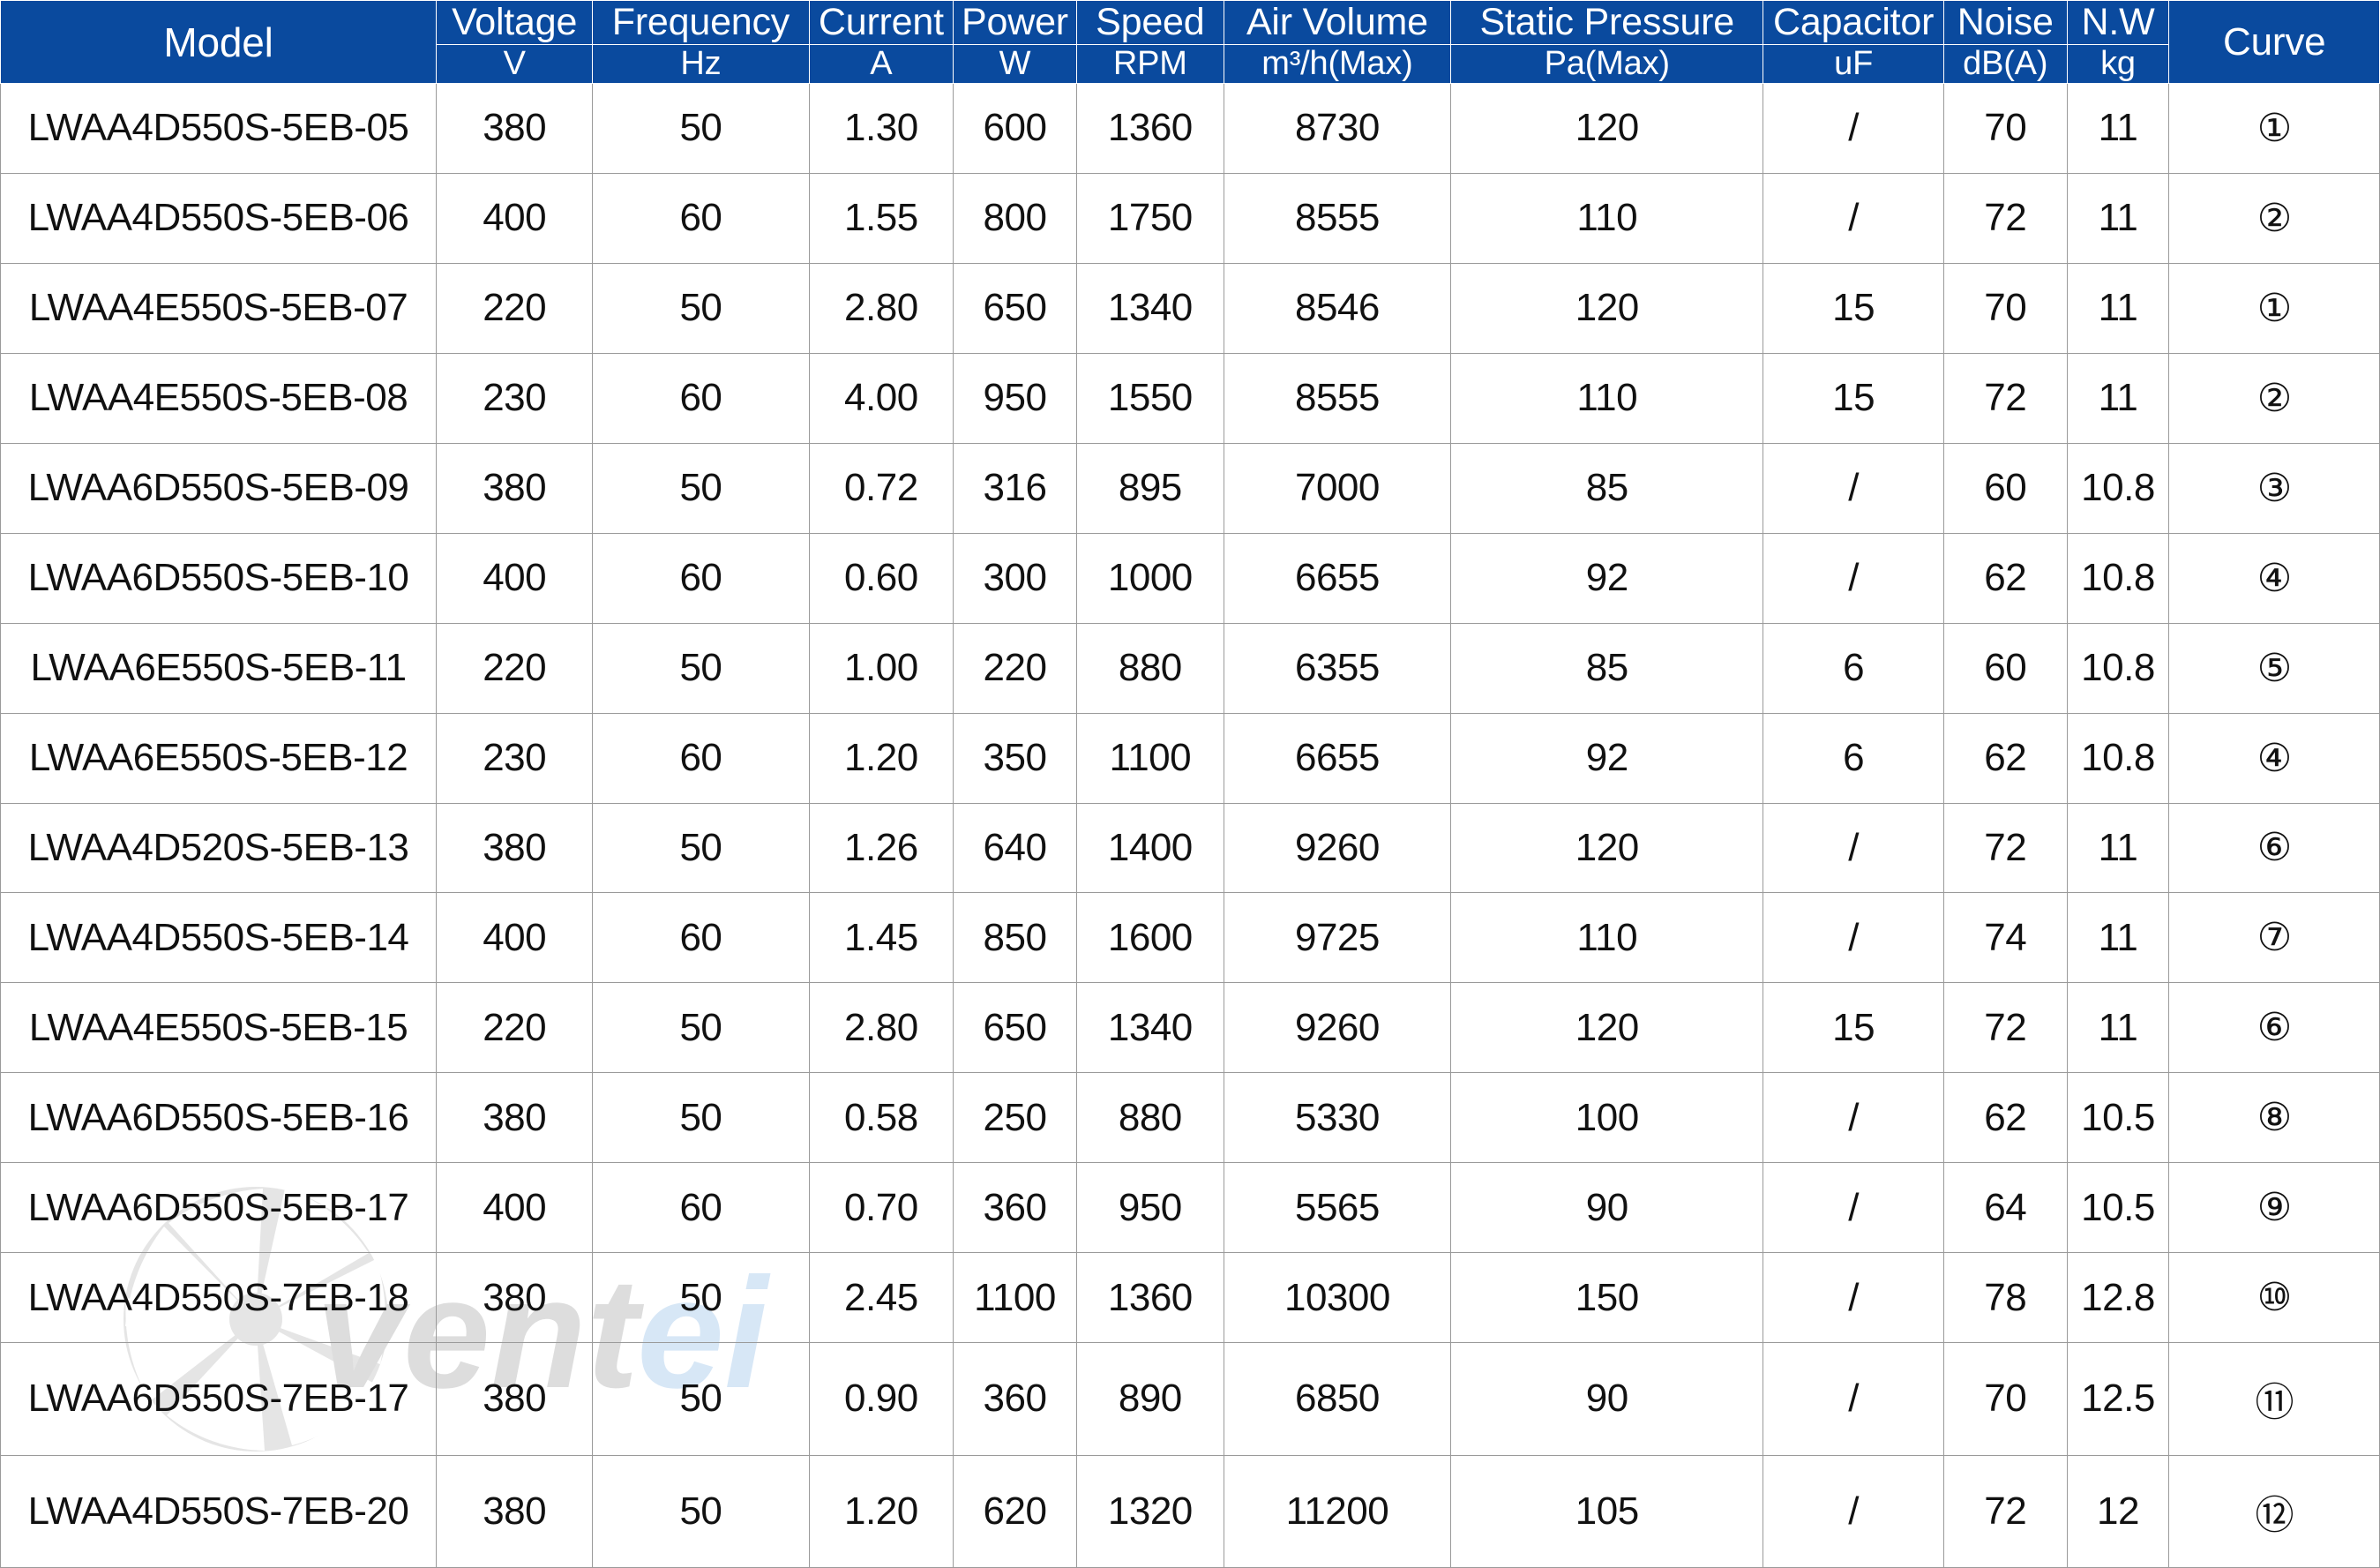 Image resolution: width=2380 pixels, height=1568 pixels. What do you see at coordinates (1607, 1298) in the screenshot?
I see `cell-pressure: 150` at bounding box center [1607, 1298].